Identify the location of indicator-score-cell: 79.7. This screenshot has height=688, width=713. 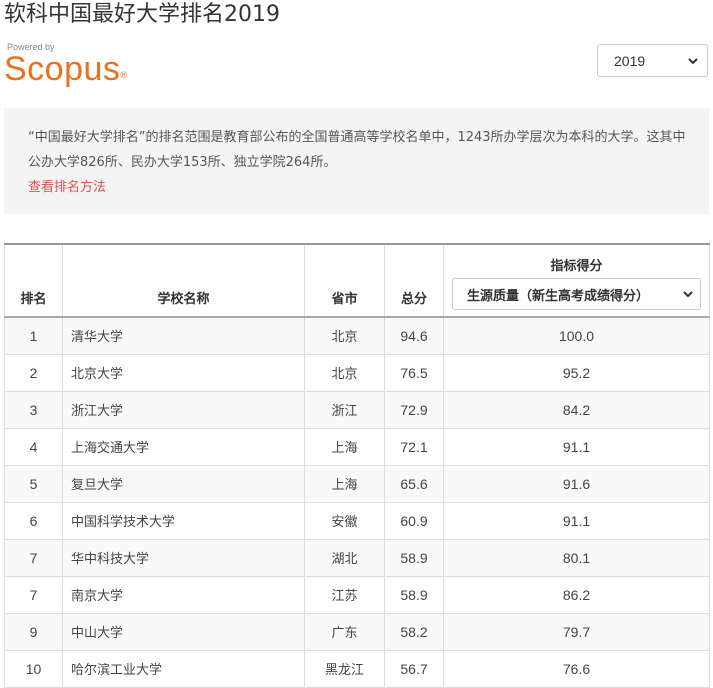
(576, 631).